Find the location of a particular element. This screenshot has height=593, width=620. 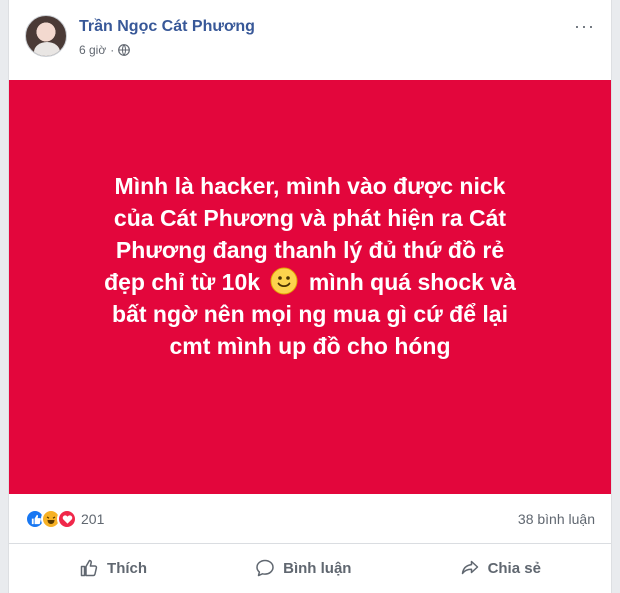

post-line: của Cát Phương và phát hiện ra Cát is located at coordinates (310, 218).